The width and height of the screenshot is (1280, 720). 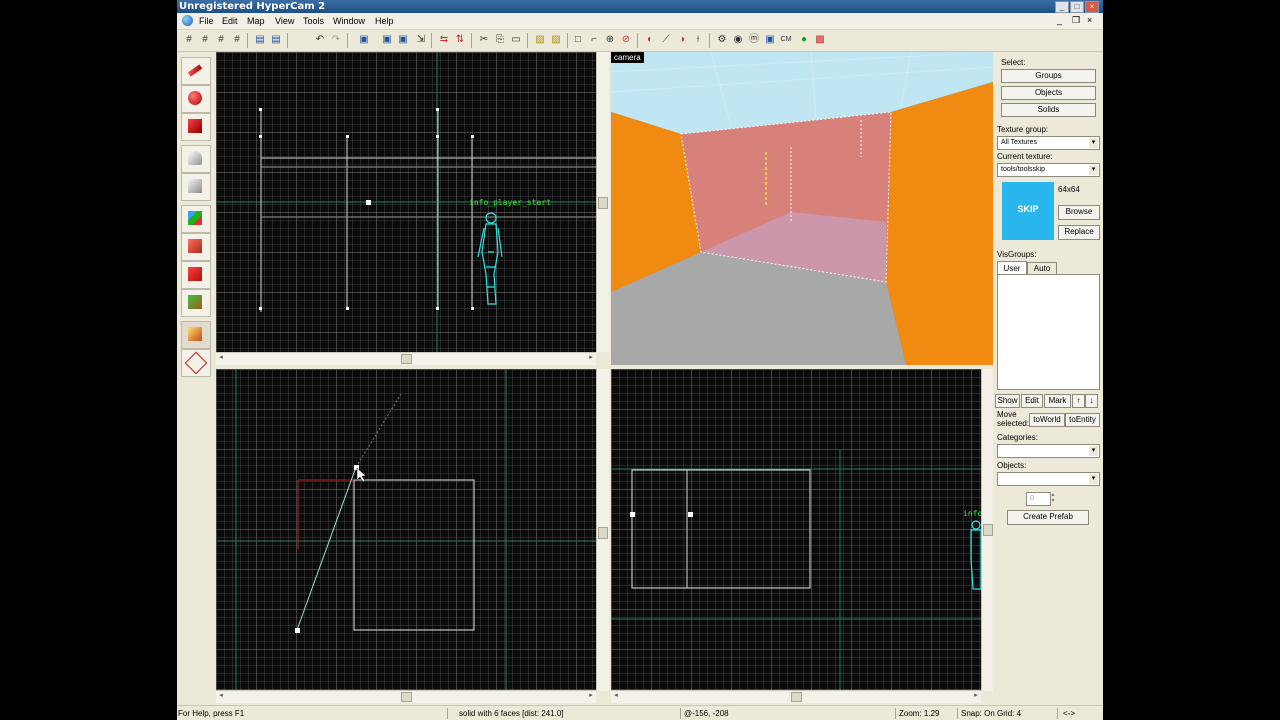 I want to click on front-view-vertical-scrollbar, so click(x=602, y=530).